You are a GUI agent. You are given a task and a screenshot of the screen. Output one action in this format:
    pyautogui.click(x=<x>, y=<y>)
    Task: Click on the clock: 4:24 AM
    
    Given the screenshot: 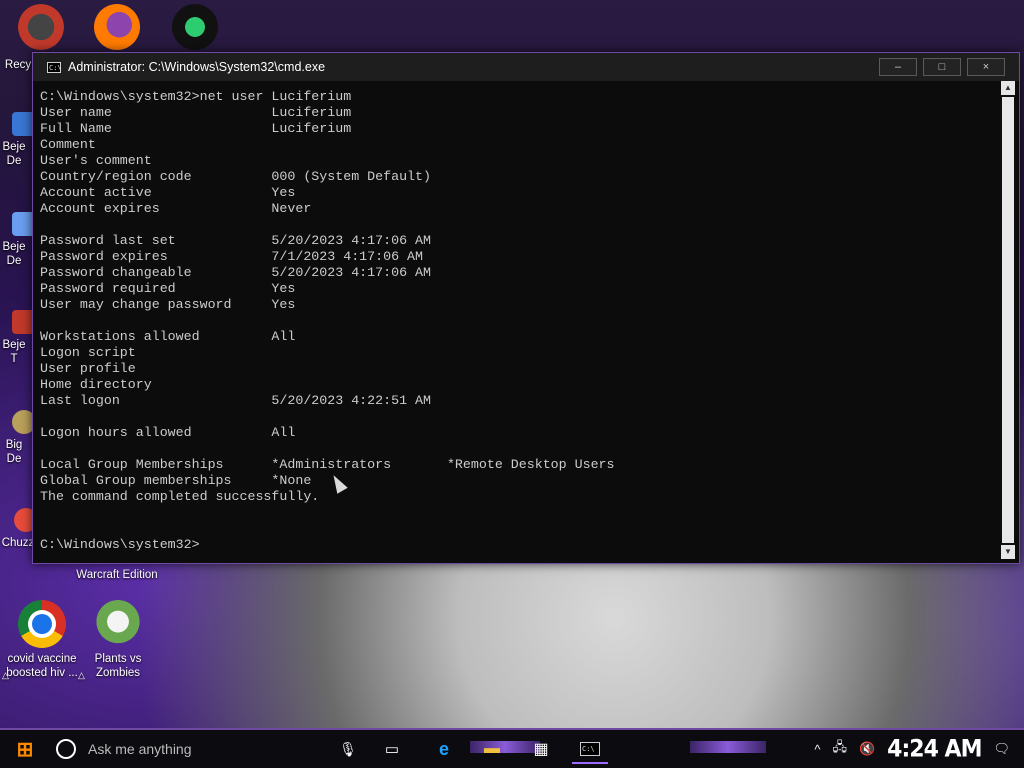 What is the action you would take?
    pyautogui.click(x=934, y=749)
    